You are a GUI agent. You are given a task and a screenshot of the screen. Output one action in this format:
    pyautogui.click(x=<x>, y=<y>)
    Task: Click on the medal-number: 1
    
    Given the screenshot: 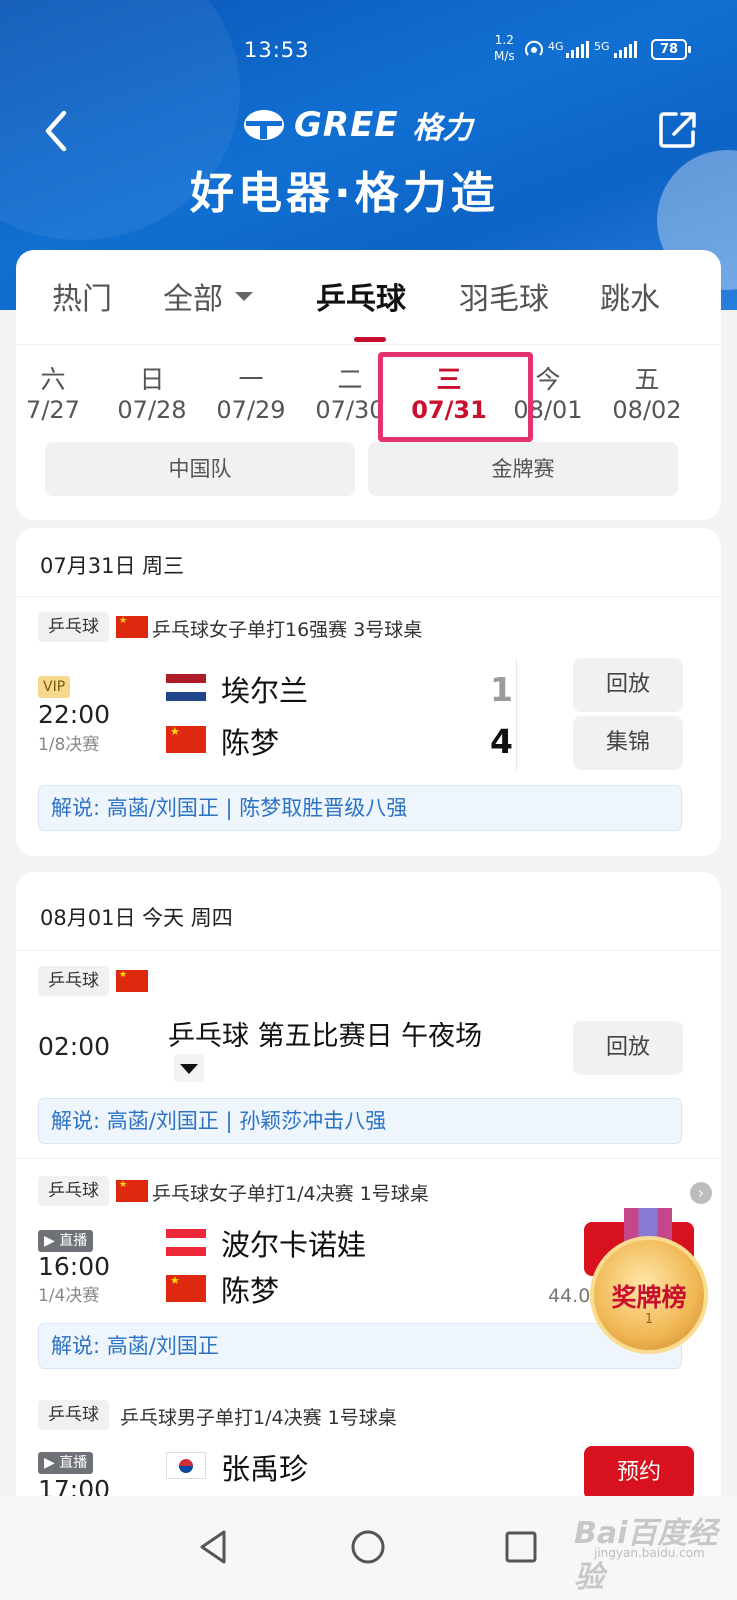 What is the action you would take?
    pyautogui.click(x=649, y=1319)
    